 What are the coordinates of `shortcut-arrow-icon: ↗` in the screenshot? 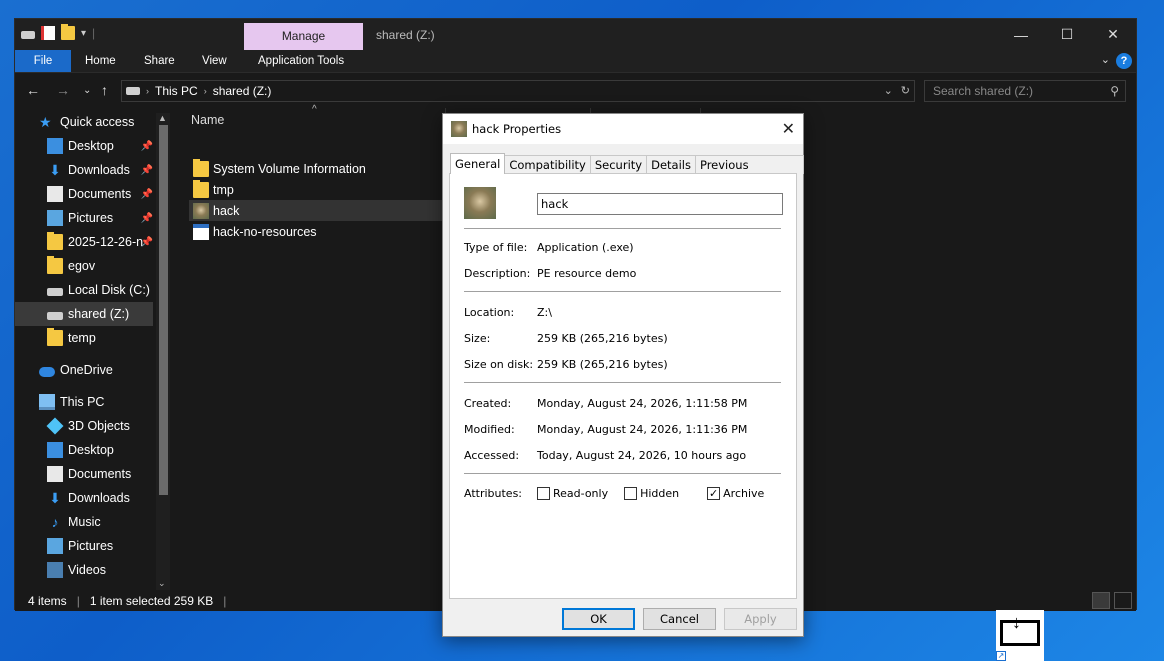 It's located at (1001, 656).